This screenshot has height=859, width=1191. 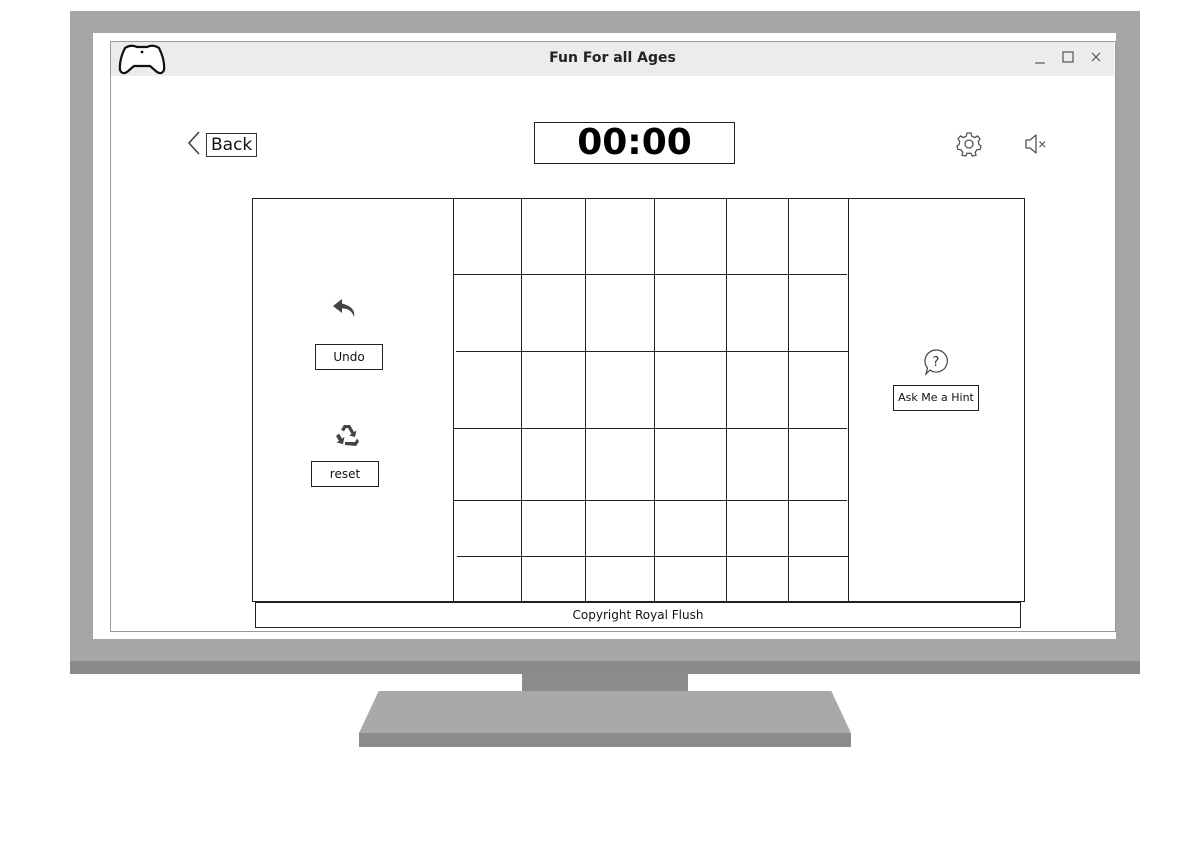 What do you see at coordinates (1096, 57) in the screenshot?
I see `close-icon` at bounding box center [1096, 57].